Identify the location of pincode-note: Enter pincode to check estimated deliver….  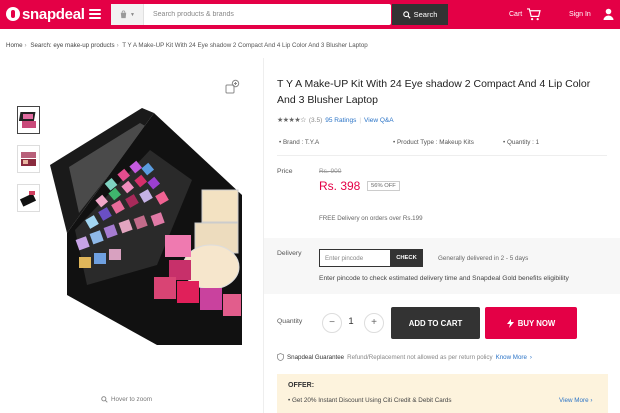
(444, 278).